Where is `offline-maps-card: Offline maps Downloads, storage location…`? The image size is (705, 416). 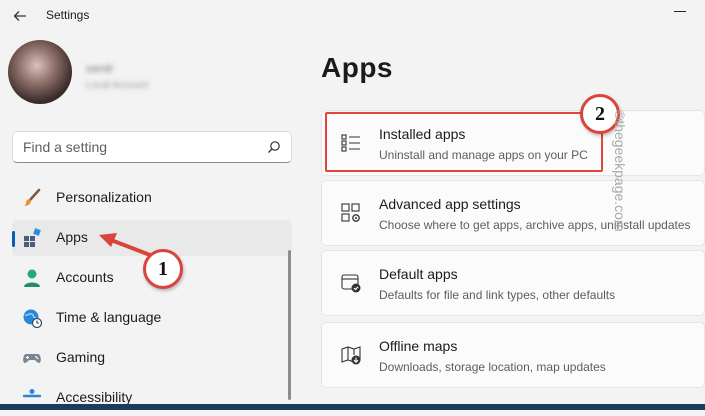 offline-maps-card: Offline maps Downloads, storage location… is located at coordinates (513, 355).